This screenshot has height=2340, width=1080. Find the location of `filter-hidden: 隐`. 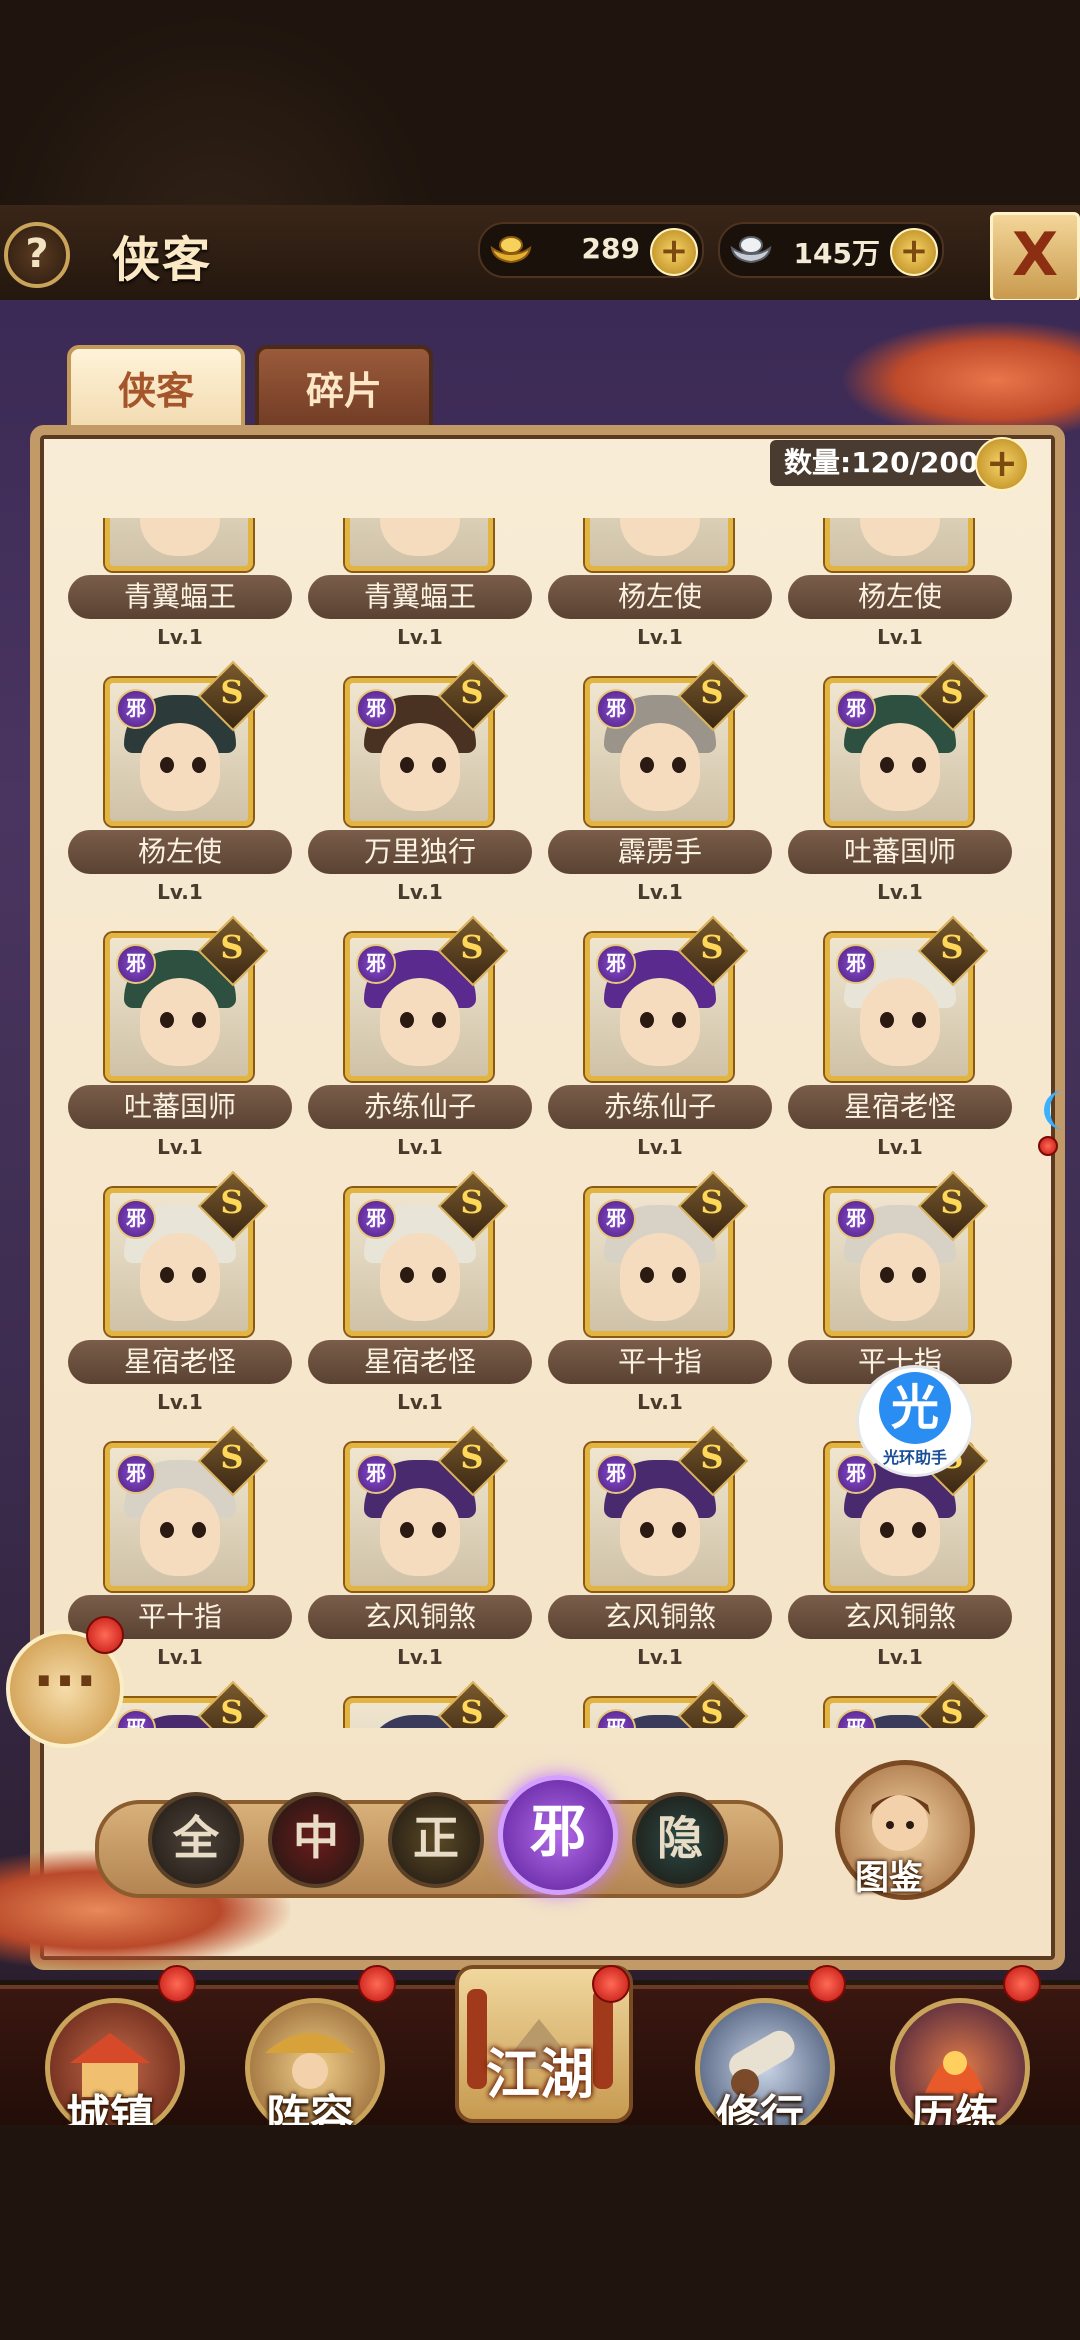

filter-hidden: 隐 is located at coordinates (680, 1840).